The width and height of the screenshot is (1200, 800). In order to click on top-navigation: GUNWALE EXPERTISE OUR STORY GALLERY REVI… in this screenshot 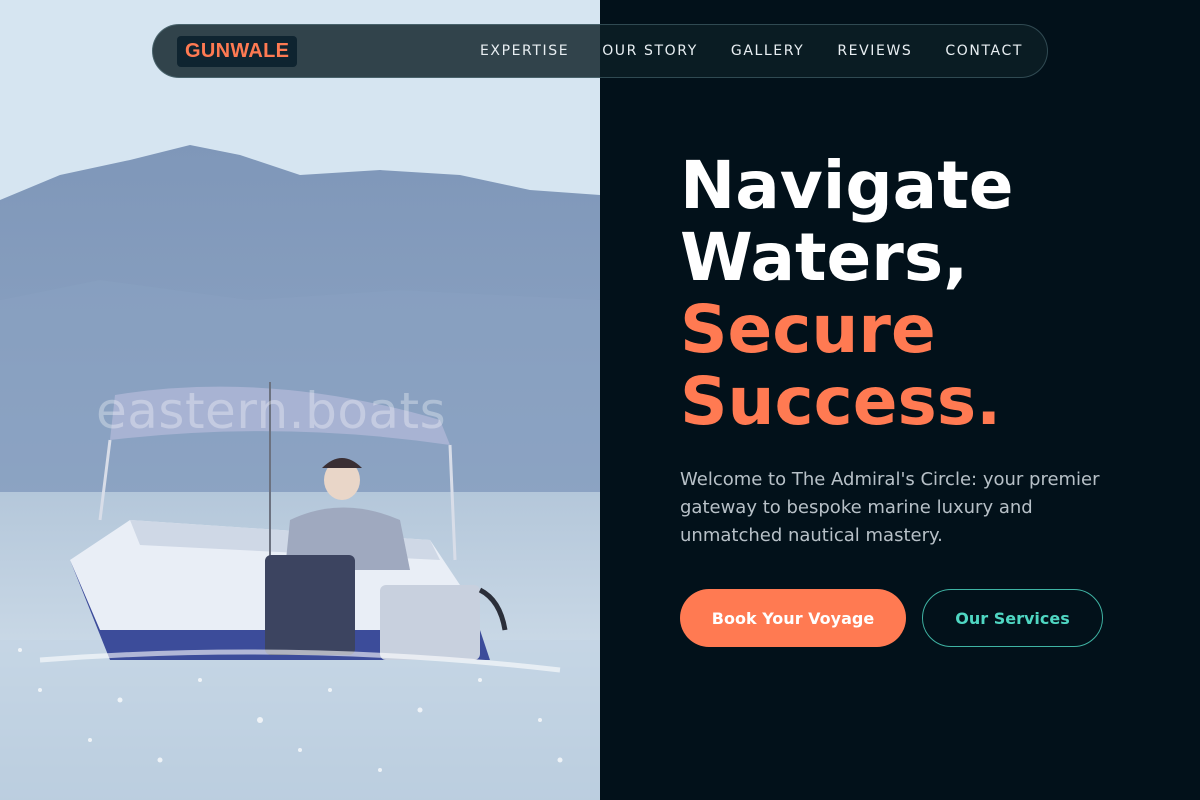, I will do `click(600, 51)`.